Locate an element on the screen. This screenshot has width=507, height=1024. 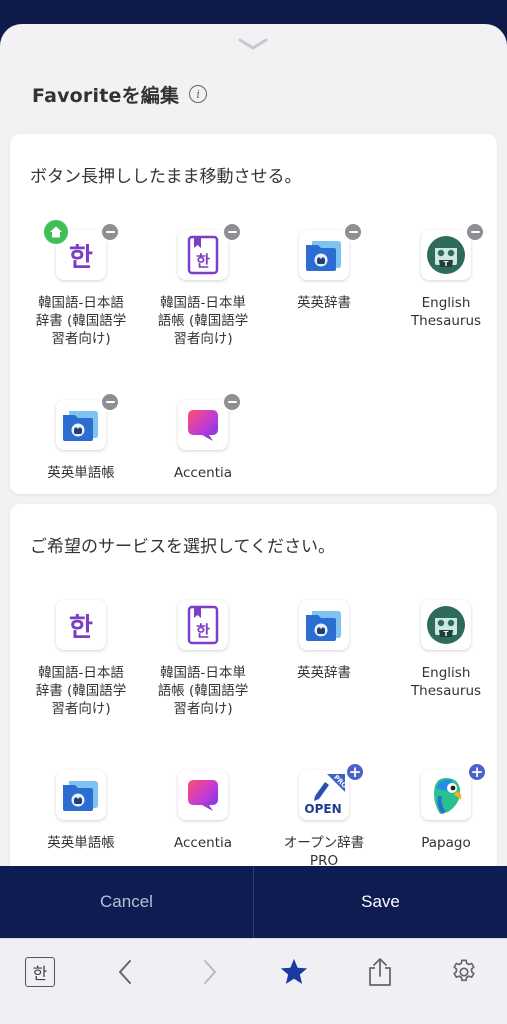
dictionary-icon: 한 is located at coordinates (40, 972).